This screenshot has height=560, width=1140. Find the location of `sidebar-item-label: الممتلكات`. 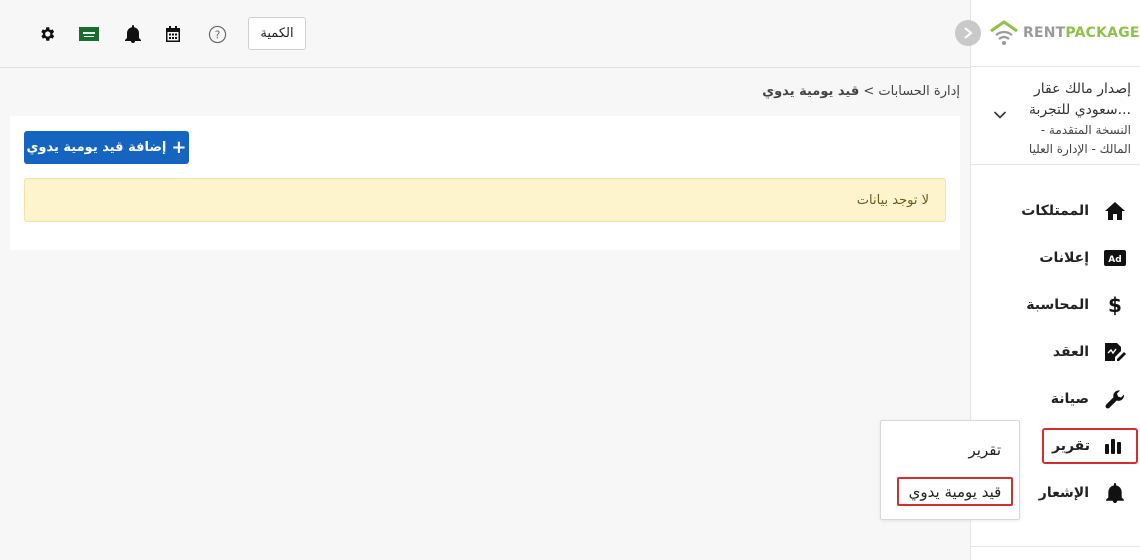

sidebar-item-label: الممتلكات is located at coordinates (1055, 211).